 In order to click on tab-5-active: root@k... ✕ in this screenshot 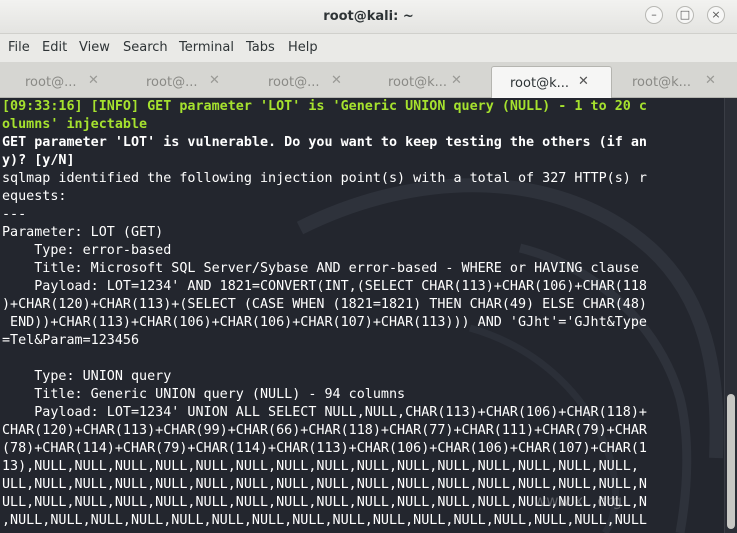, I will do `click(551, 82)`.